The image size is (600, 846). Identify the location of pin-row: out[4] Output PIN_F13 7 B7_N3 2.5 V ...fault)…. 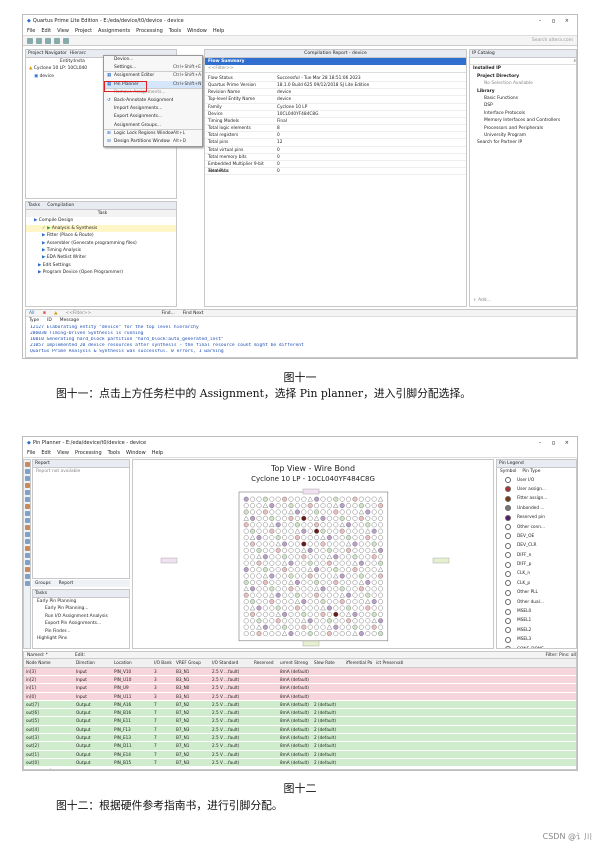
(300, 730).